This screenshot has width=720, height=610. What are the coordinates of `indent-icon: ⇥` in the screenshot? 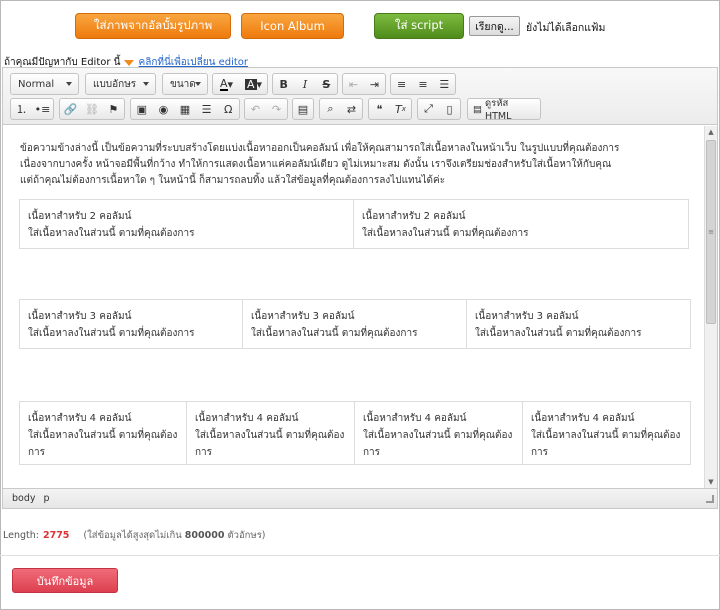 It's located at (374, 84).